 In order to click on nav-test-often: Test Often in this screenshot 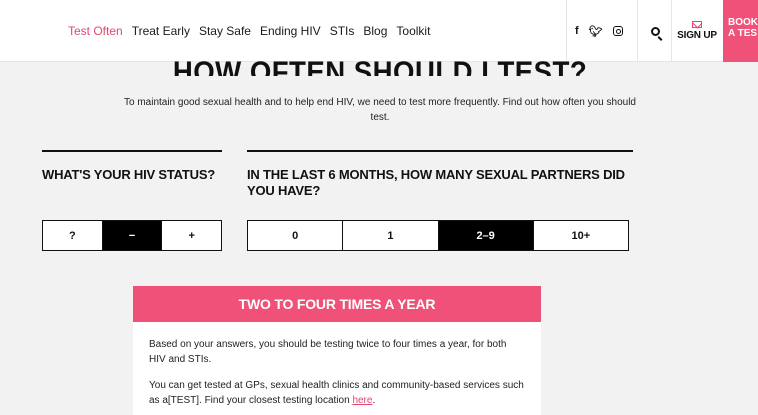, I will do `click(95, 31)`.